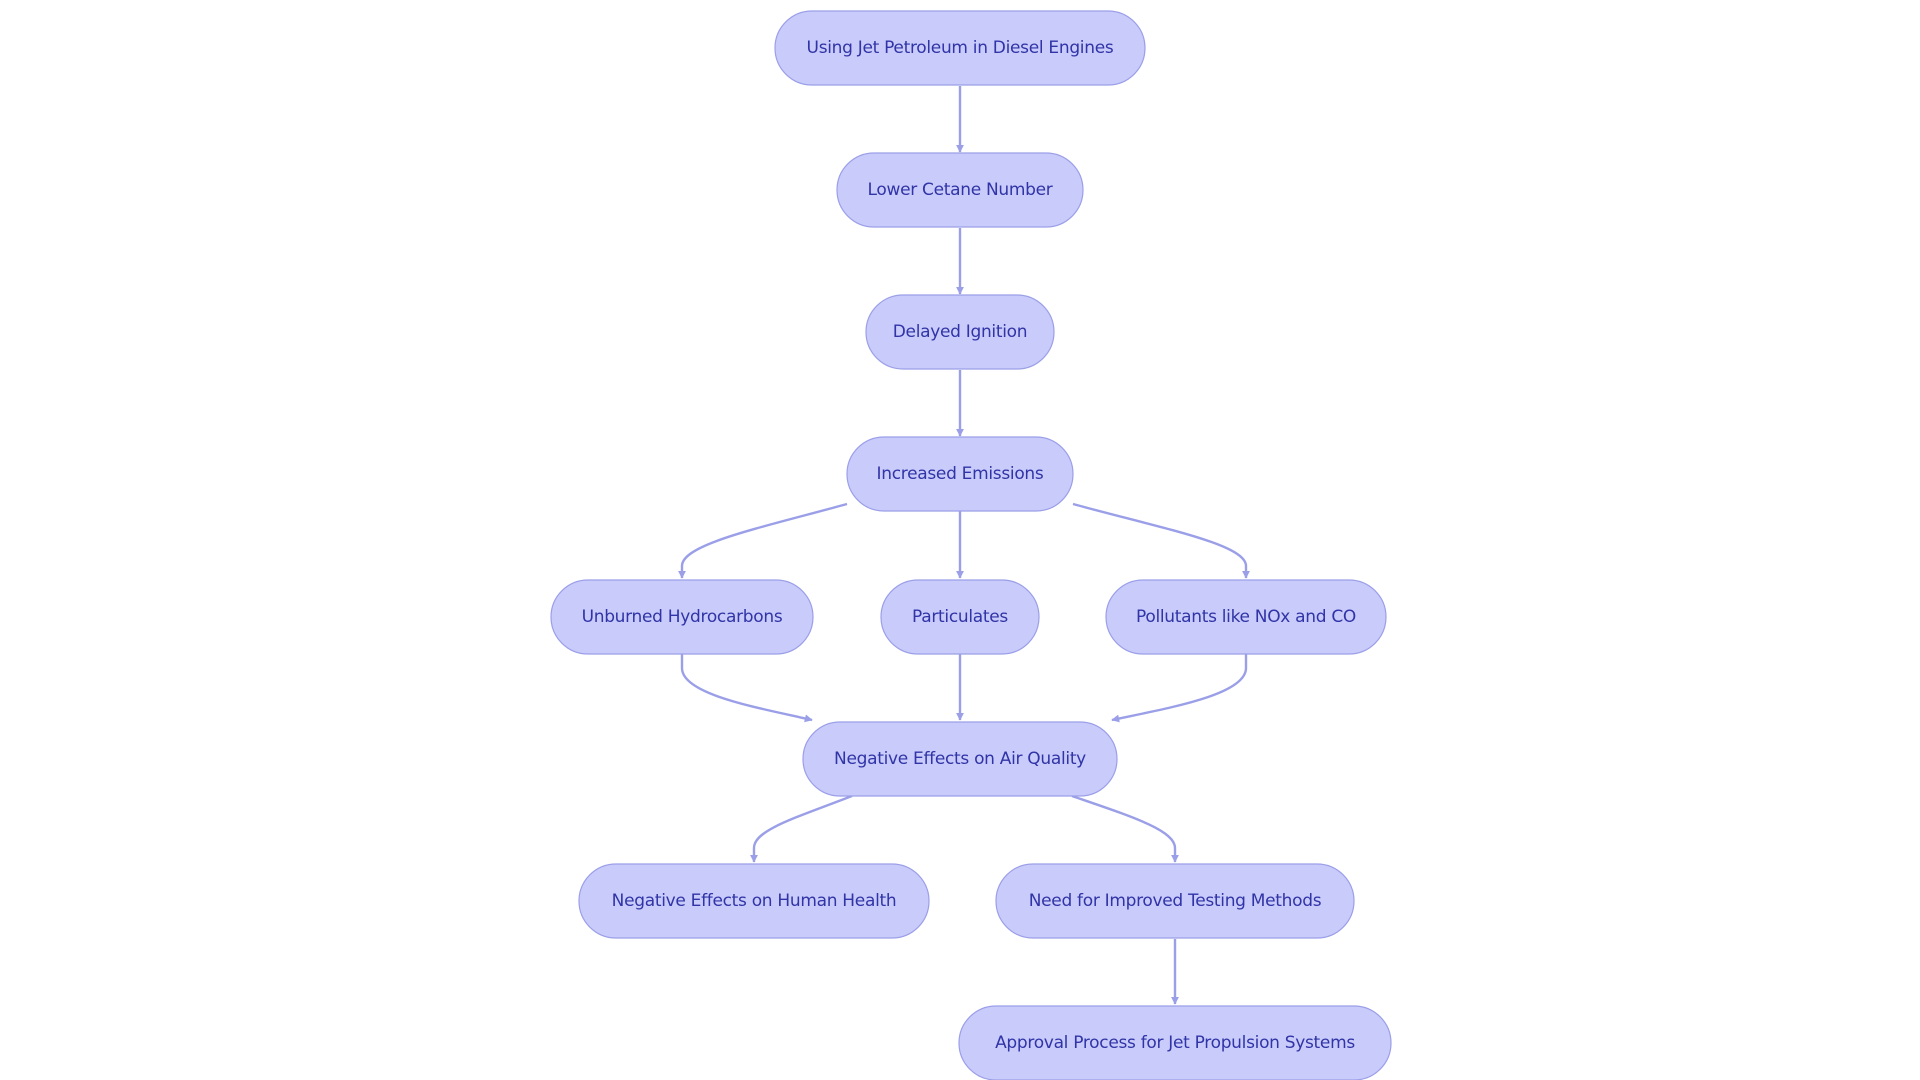  I want to click on node-lower-cetane-number: Lower Cetane Number, so click(960, 190).